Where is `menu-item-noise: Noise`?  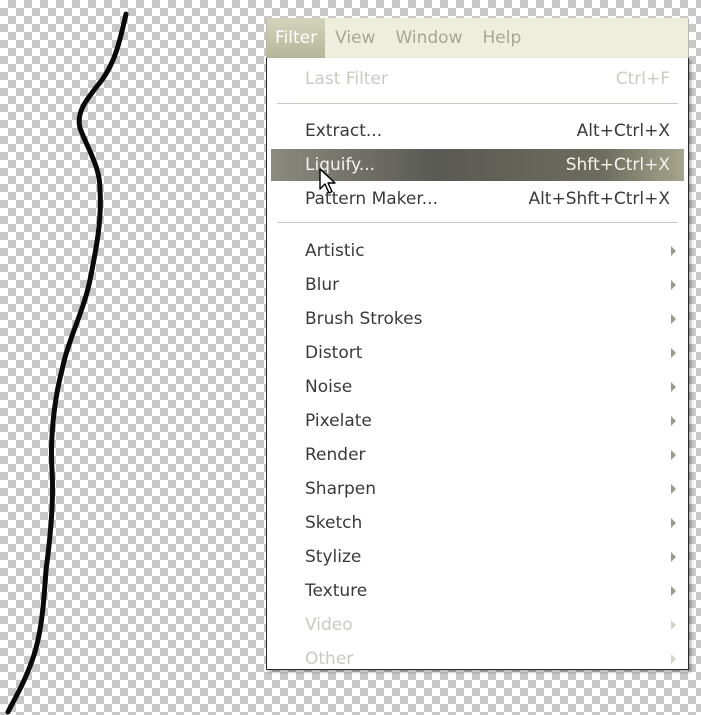 menu-item-noise: Noise is located at coordinates (477, 387).